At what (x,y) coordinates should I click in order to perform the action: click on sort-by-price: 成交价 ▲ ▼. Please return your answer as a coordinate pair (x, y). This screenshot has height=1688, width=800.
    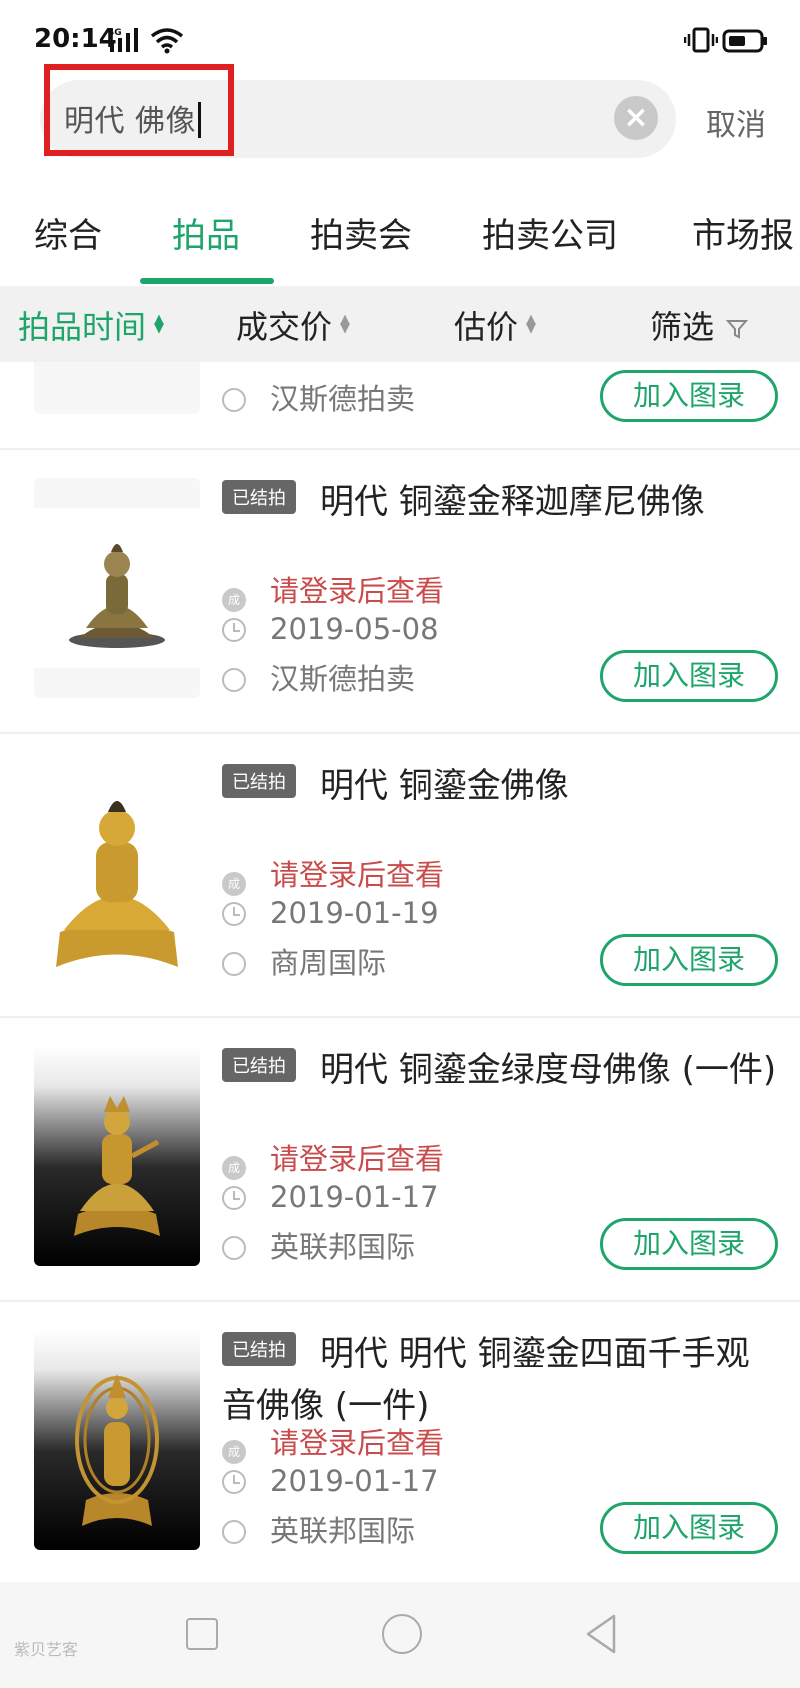
    Looking at the image, I should click on (293, 325).